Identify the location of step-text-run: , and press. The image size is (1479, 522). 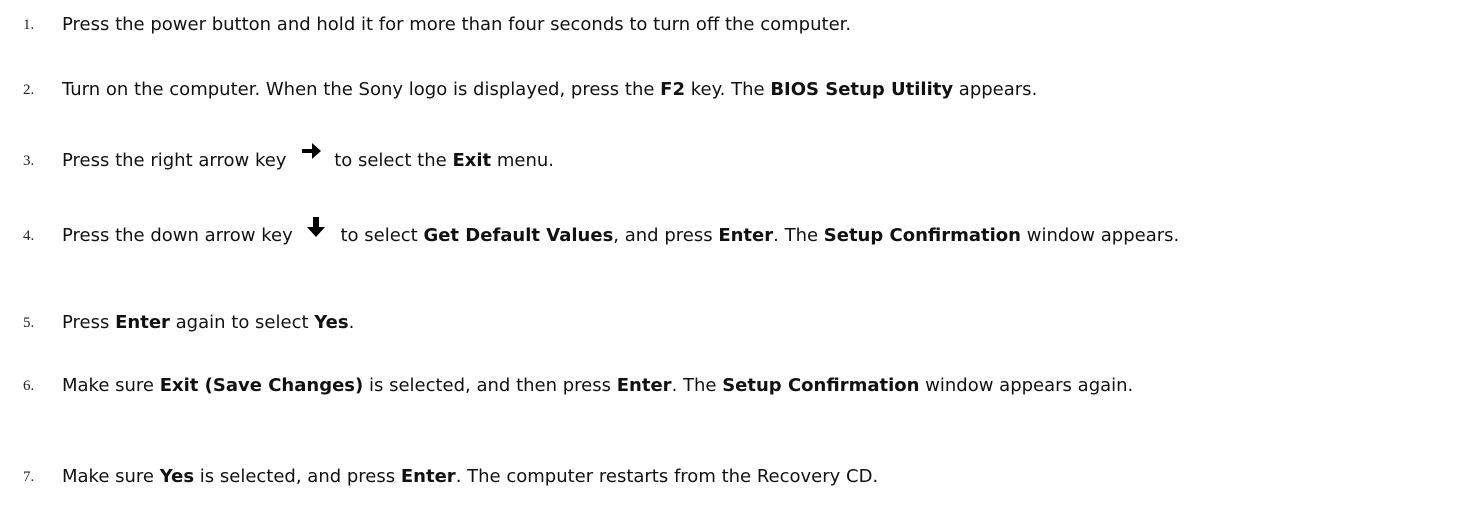
(666, 235).